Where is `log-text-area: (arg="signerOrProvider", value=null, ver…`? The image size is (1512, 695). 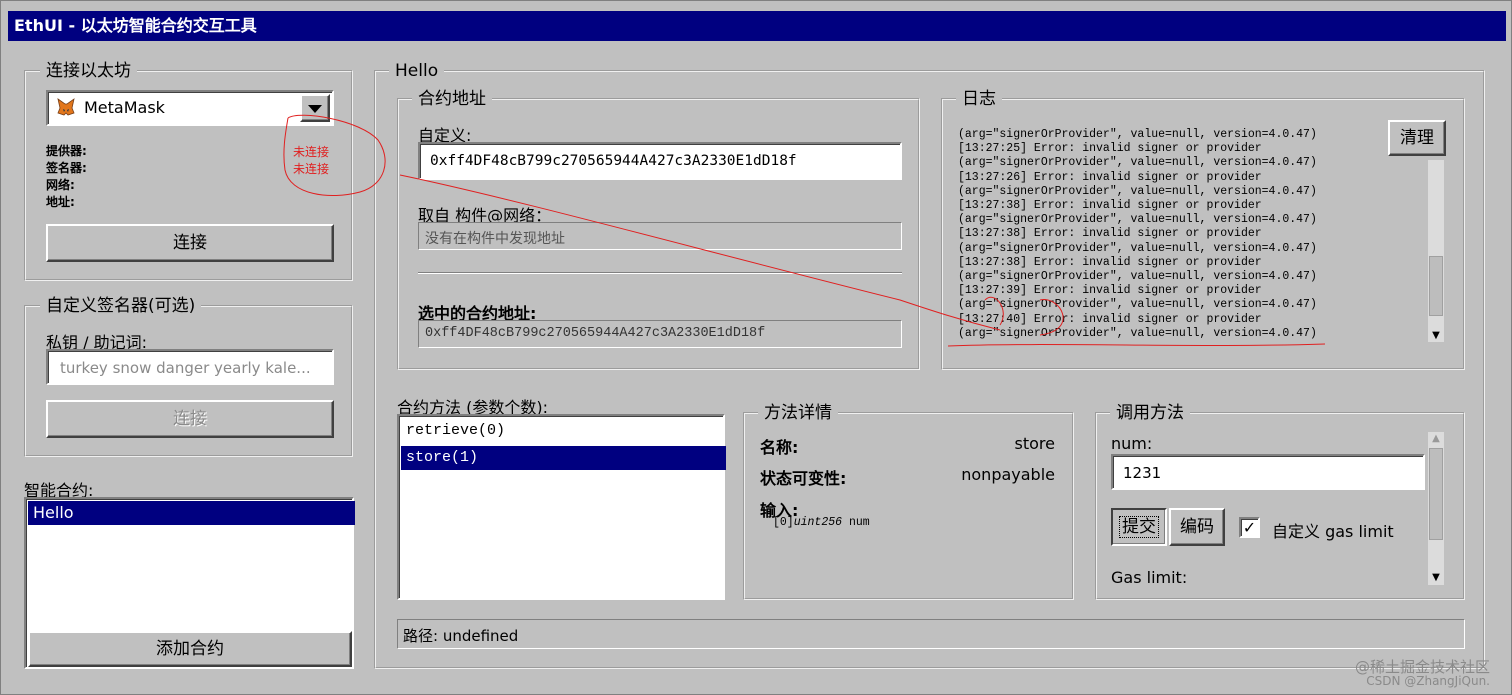 log-text-area: (arg="signerOrProvider", value=null, ver… is located at coordinates (1170, 237).